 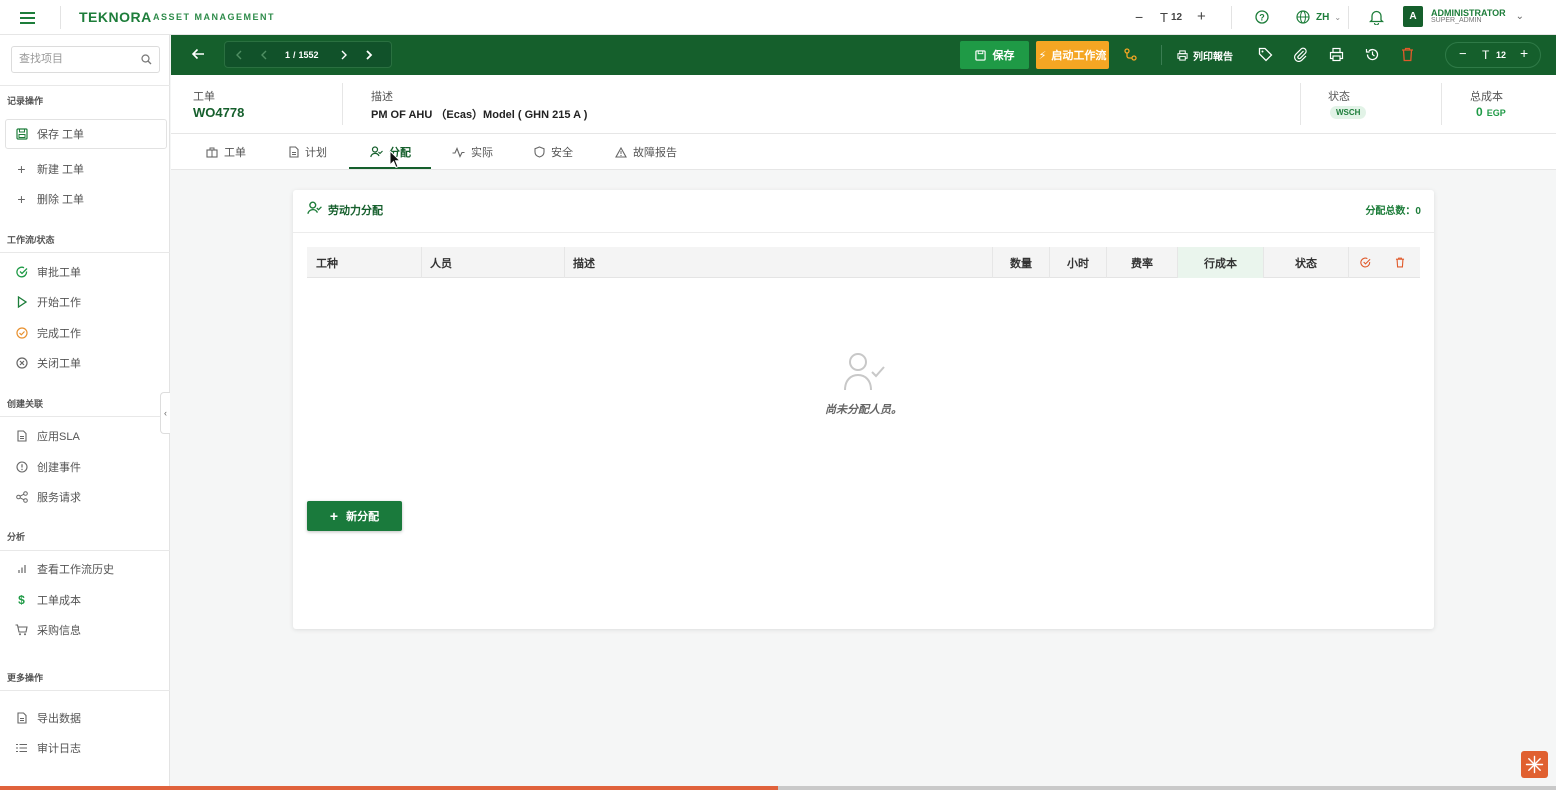 What do you see at coordinates (49, 199) in the screenshot?
I see `sidebar-item-delete: + 删除 工单` at bounding box center [49, 199].